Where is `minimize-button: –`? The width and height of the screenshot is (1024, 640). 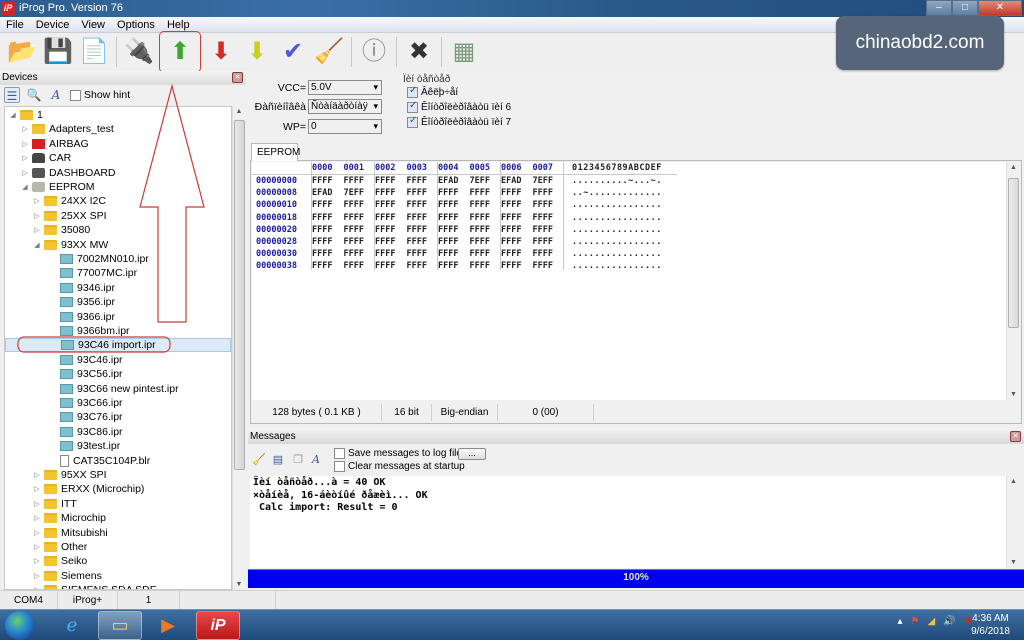 minimize-button: – is located at coordinates (939, 8).